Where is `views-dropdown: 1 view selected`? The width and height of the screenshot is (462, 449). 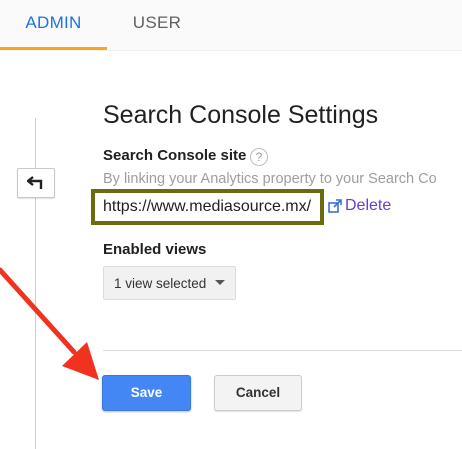
views-dropdown: 1 view selected is located at coordinates (169, 283).